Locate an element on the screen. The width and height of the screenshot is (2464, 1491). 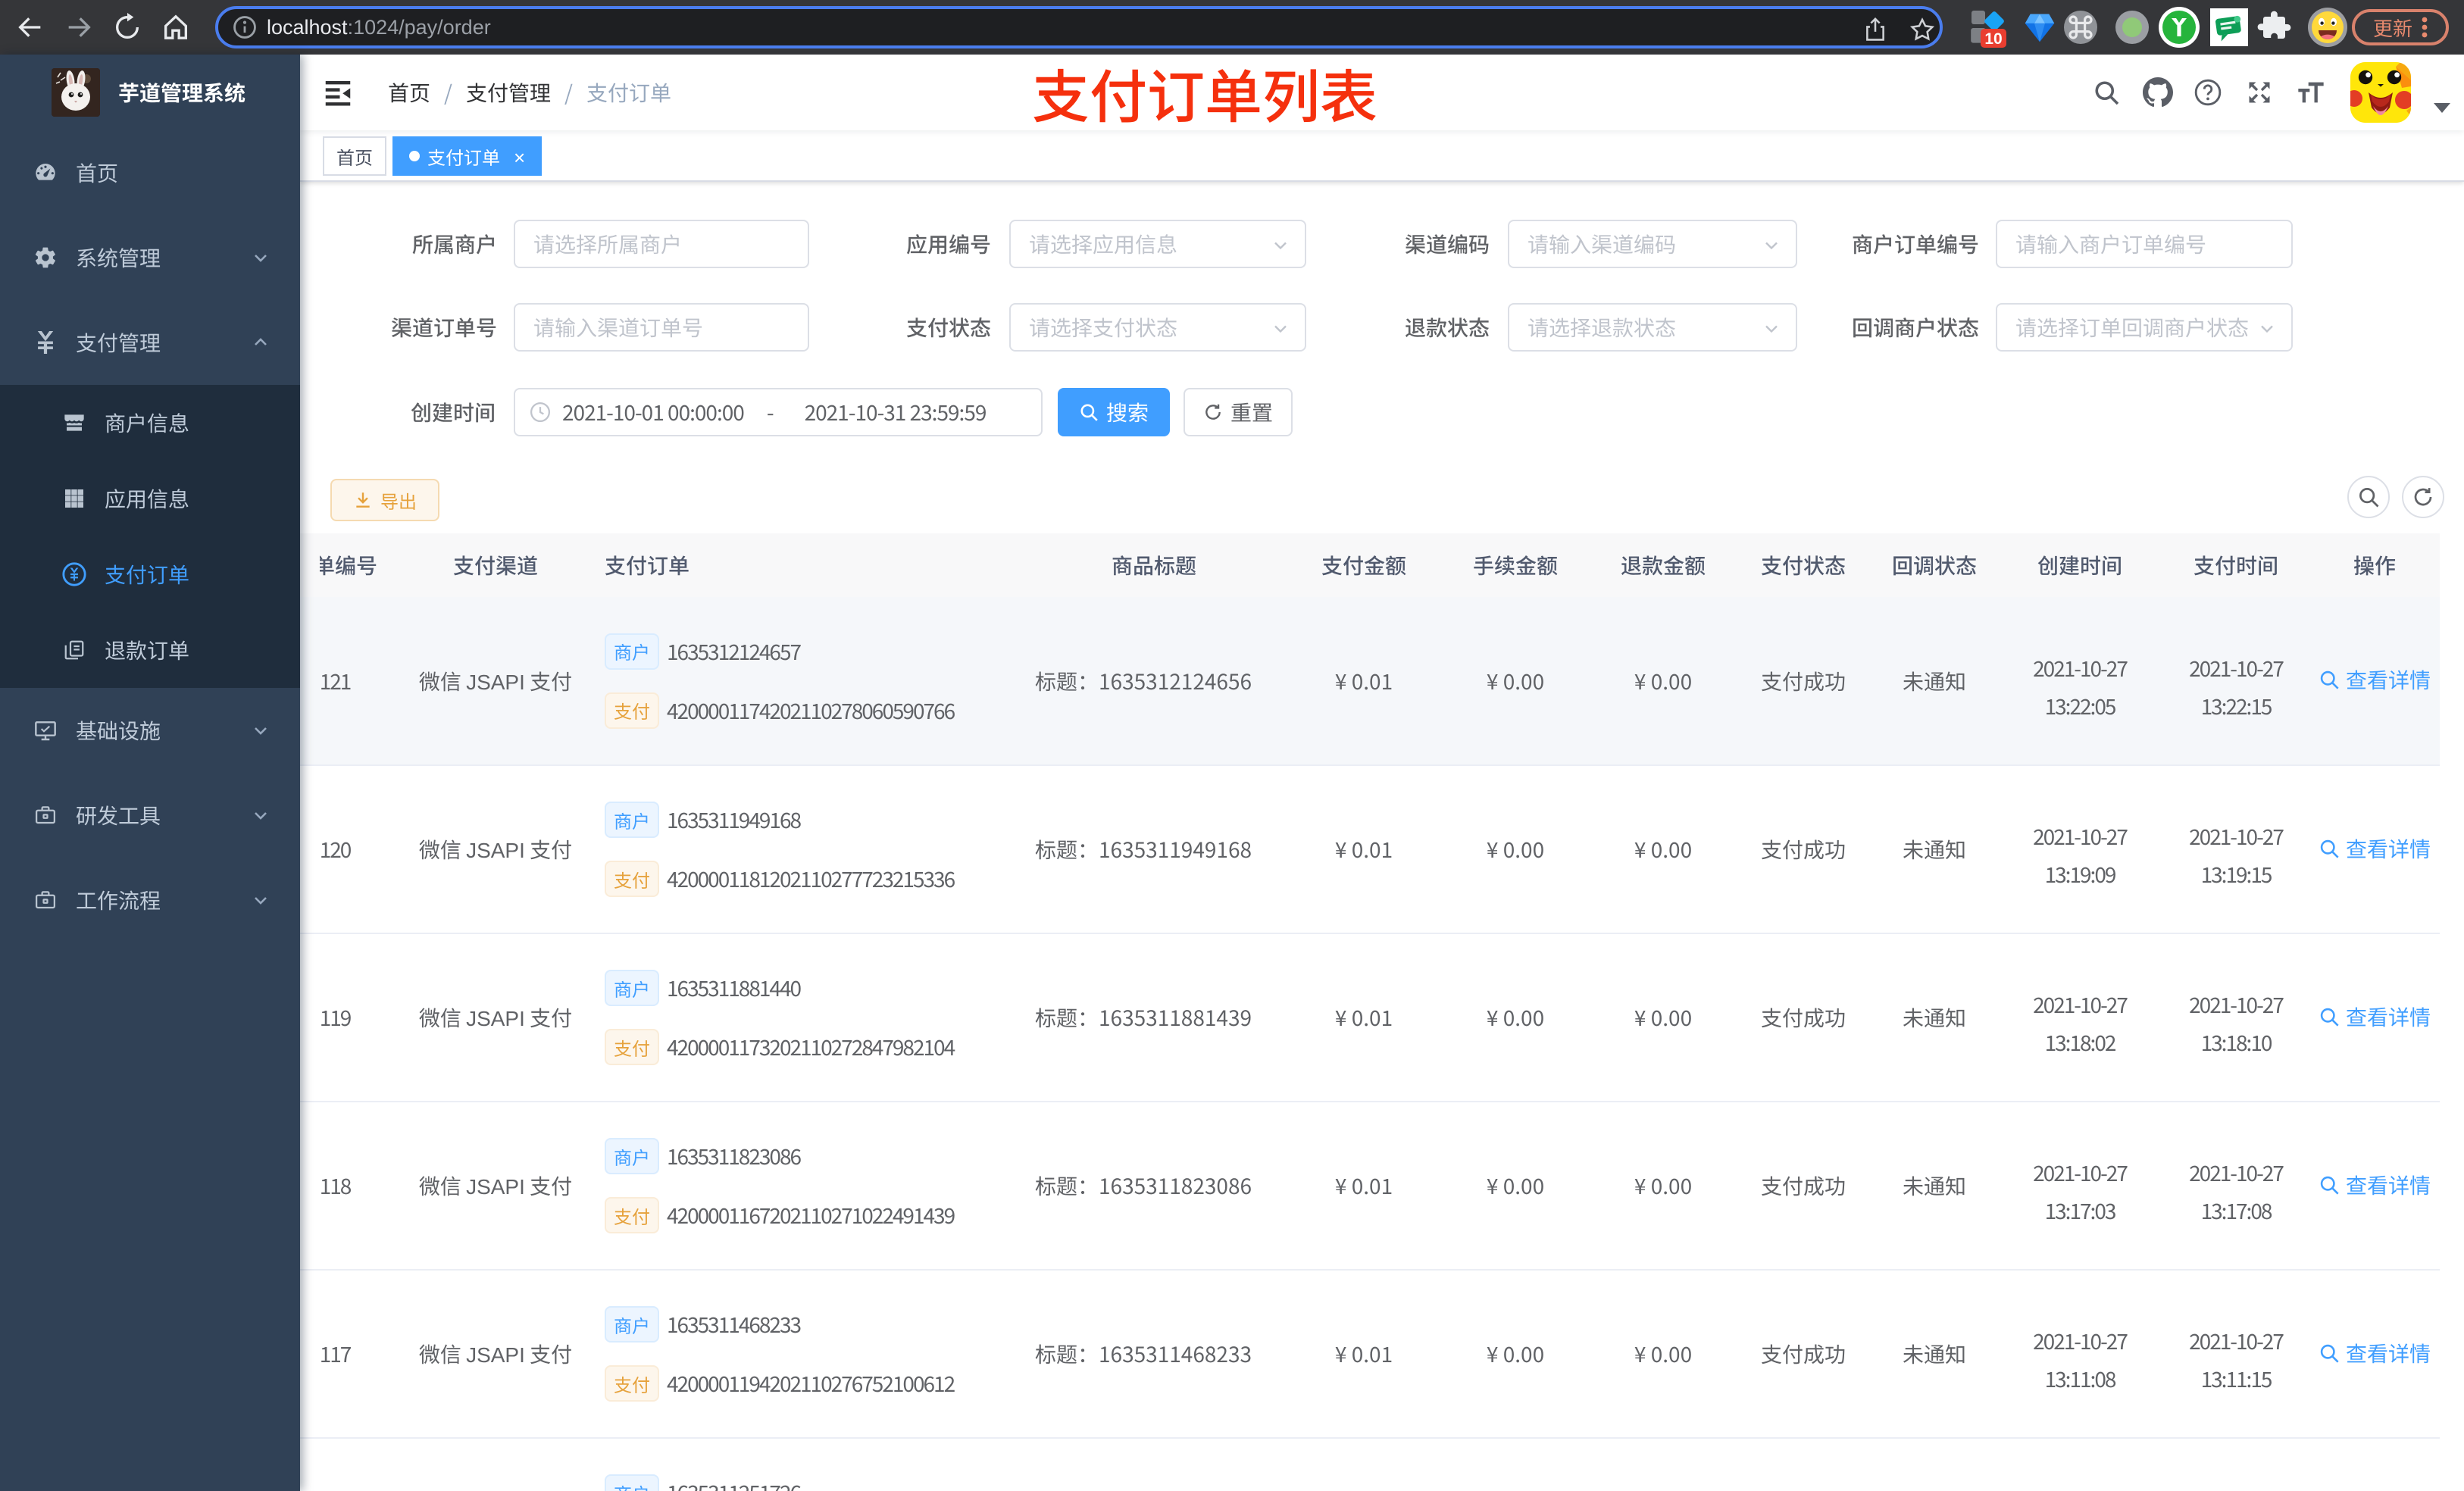
svg-text: 10 is located at coordinates (1993, 39).